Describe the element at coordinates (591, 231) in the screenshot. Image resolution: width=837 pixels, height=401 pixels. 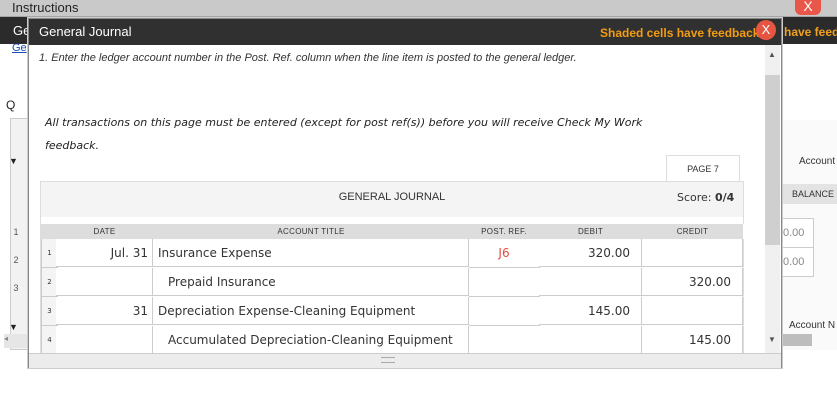
I see `column-header-debit: DEBIT` at that location.